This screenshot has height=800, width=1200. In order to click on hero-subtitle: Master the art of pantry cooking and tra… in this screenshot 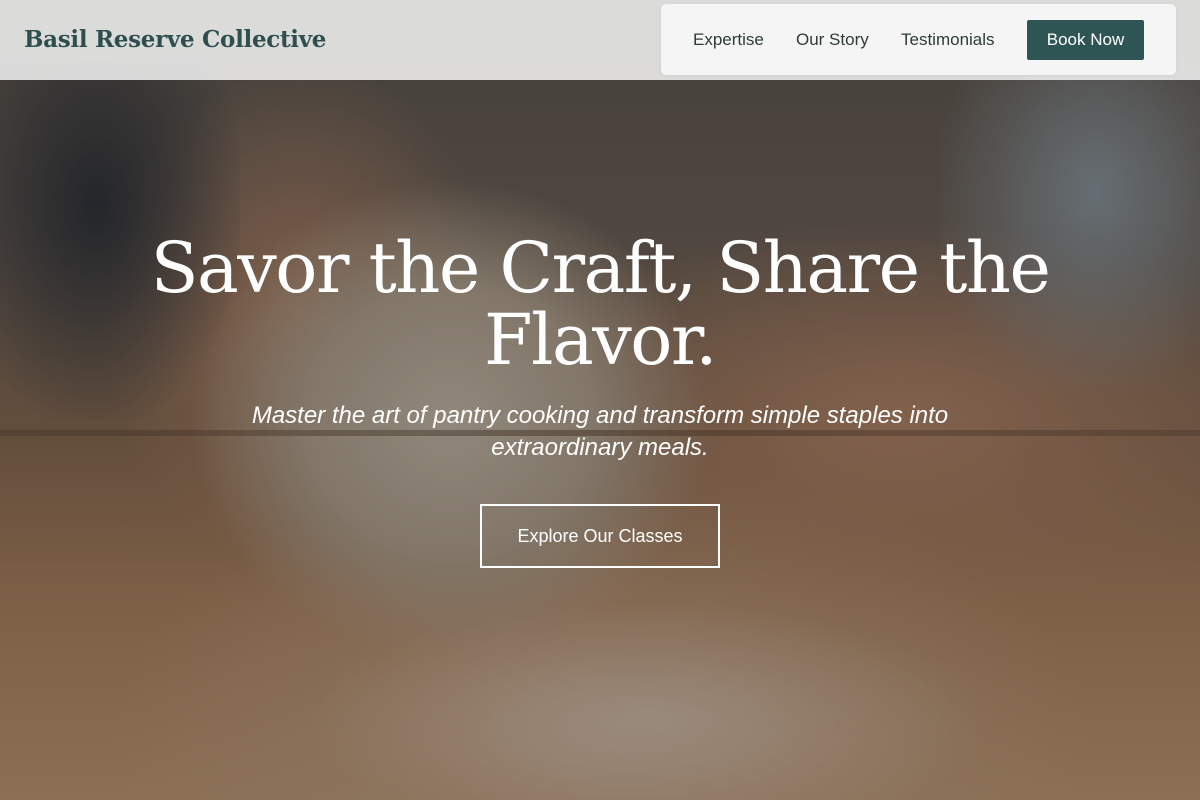, I will do `click(600, 431)`.